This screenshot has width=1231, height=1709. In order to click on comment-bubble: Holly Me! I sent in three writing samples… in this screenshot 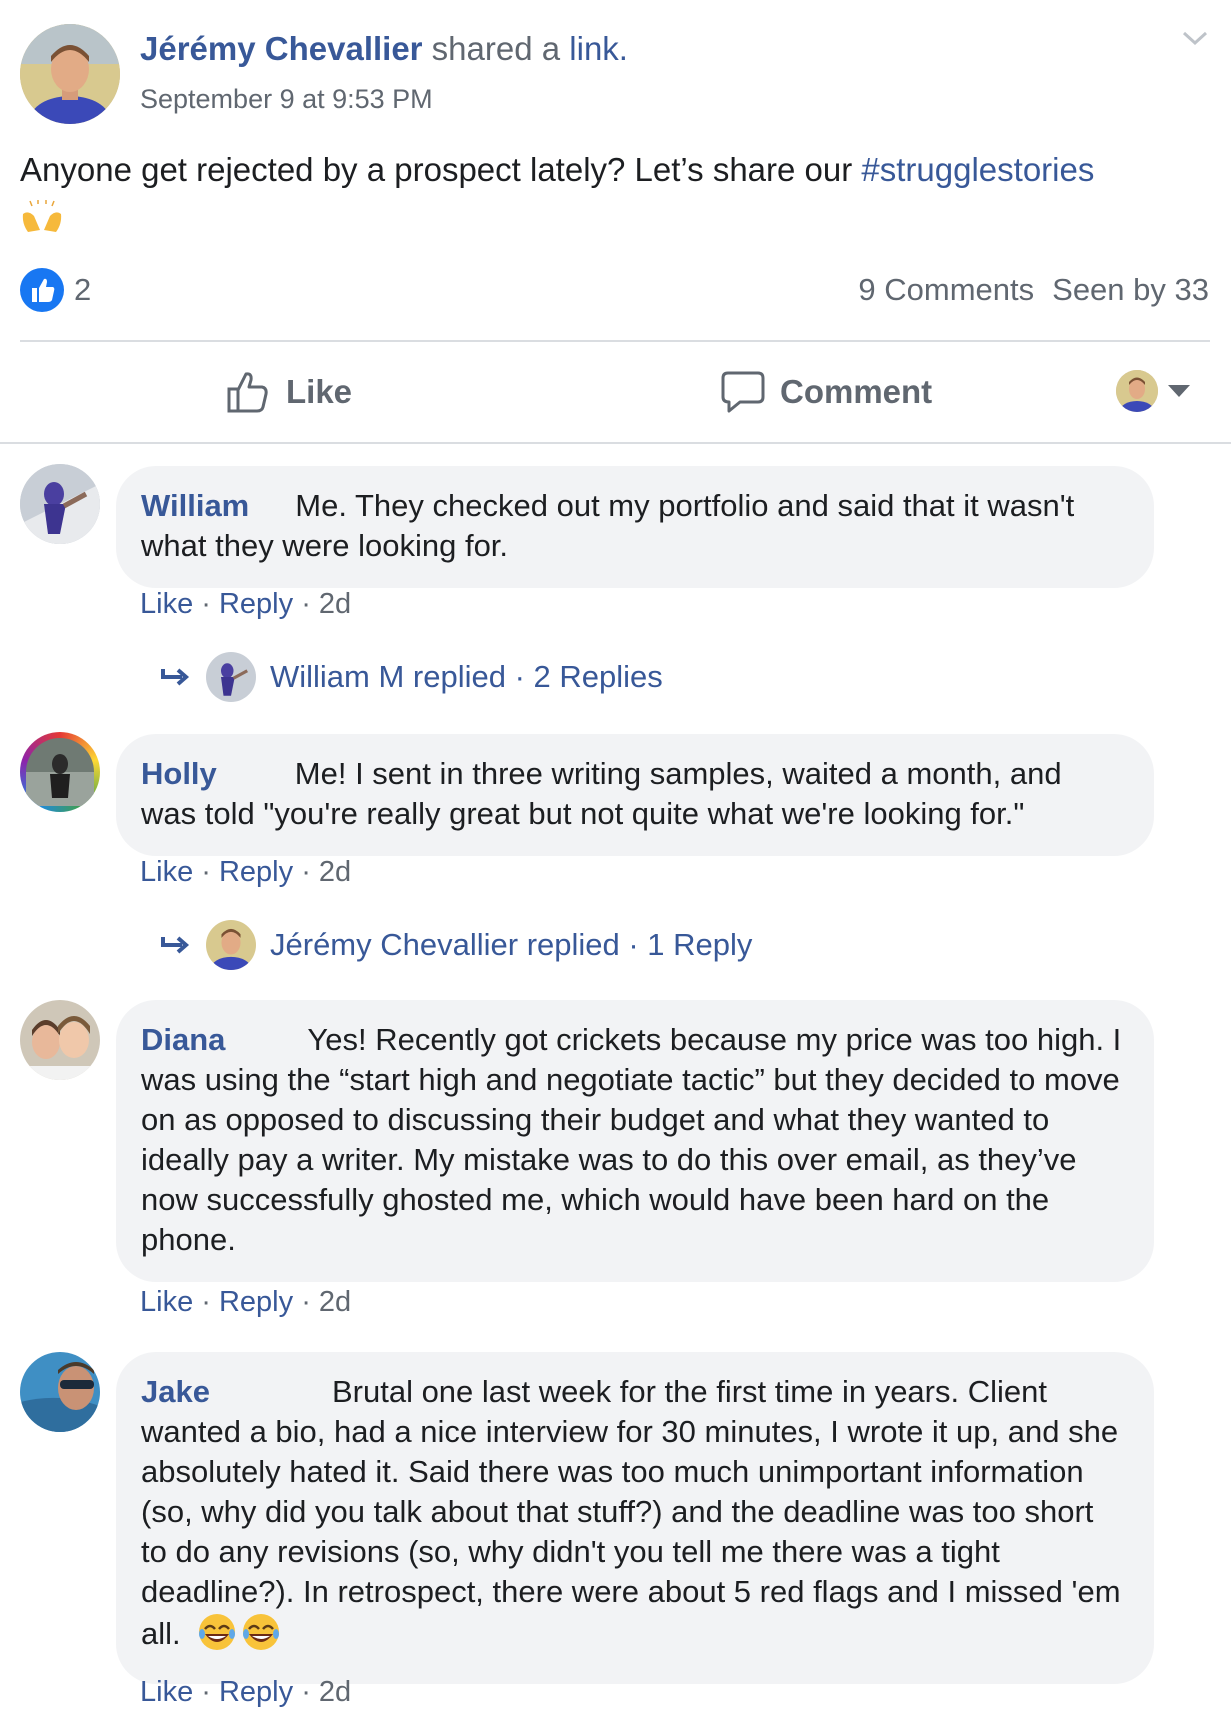, I will do `click(635, 795)`.